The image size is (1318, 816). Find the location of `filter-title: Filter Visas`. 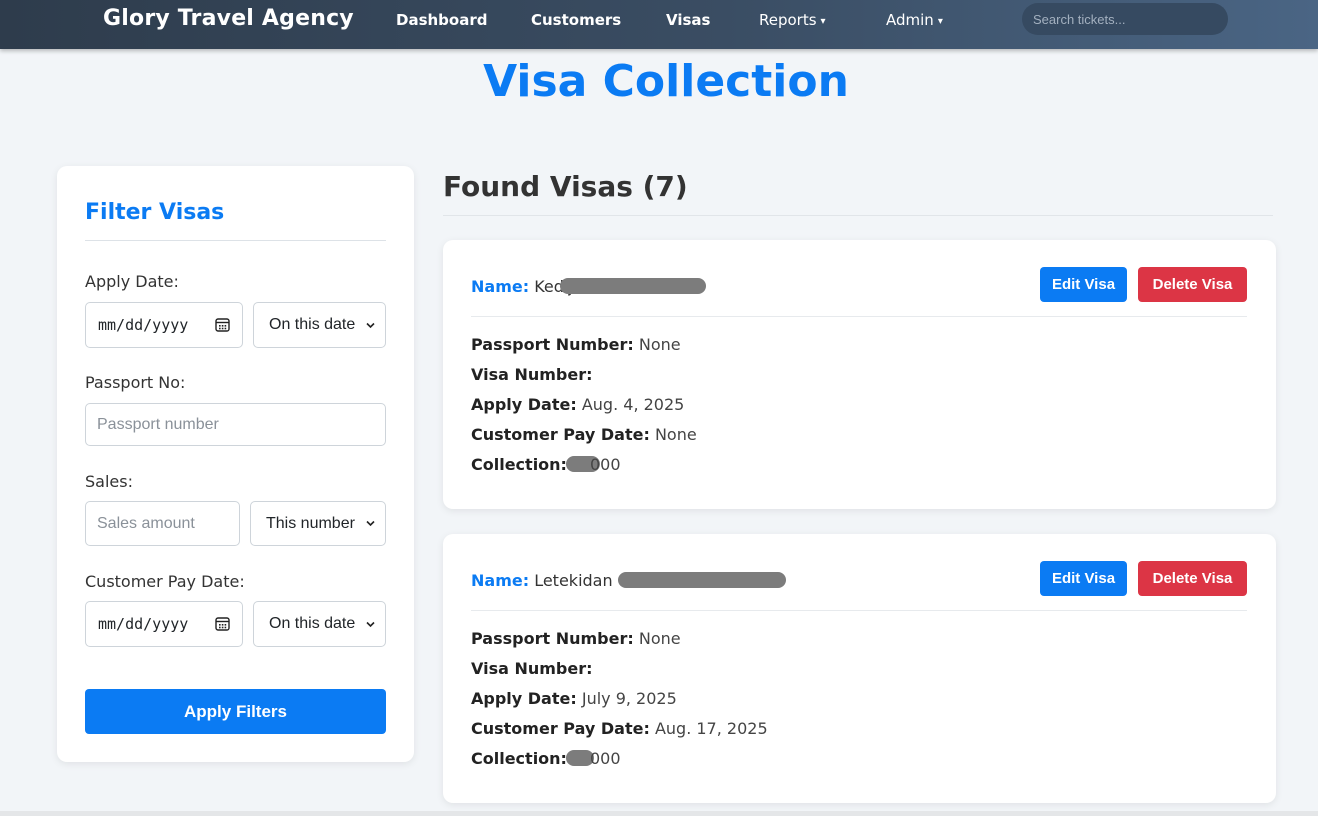

filter-title: Filter Visas is located at coordinates (155, 212).